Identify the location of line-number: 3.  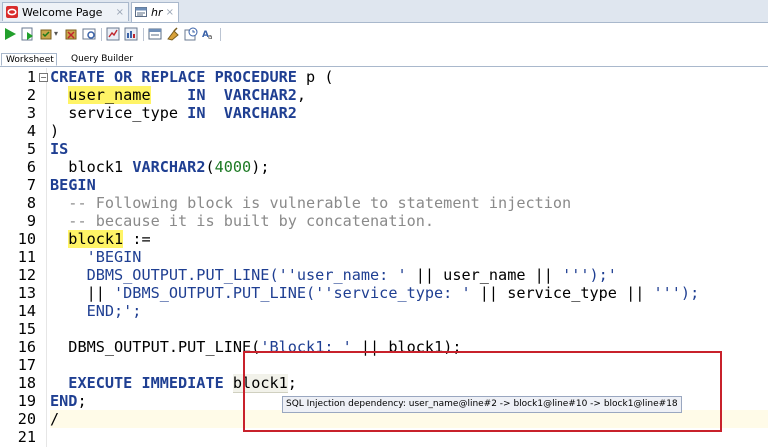
(31, 113).